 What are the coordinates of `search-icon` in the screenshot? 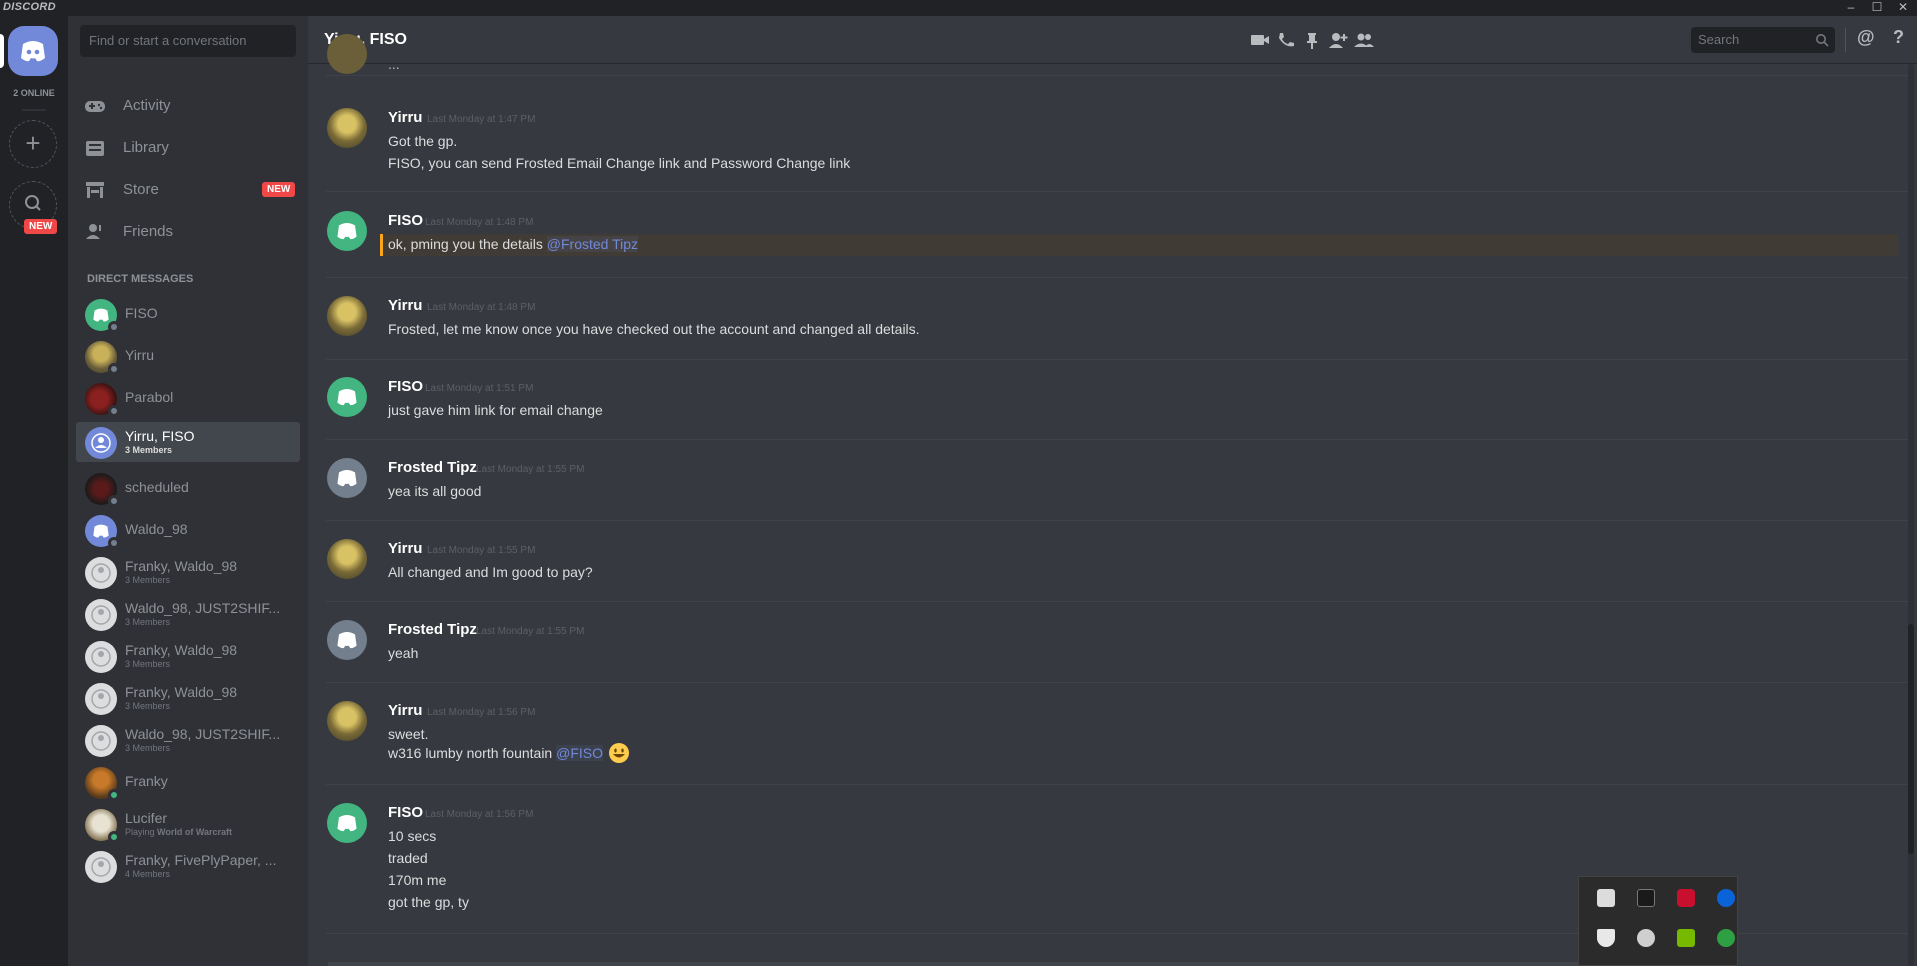 It's located at (1822, 40).